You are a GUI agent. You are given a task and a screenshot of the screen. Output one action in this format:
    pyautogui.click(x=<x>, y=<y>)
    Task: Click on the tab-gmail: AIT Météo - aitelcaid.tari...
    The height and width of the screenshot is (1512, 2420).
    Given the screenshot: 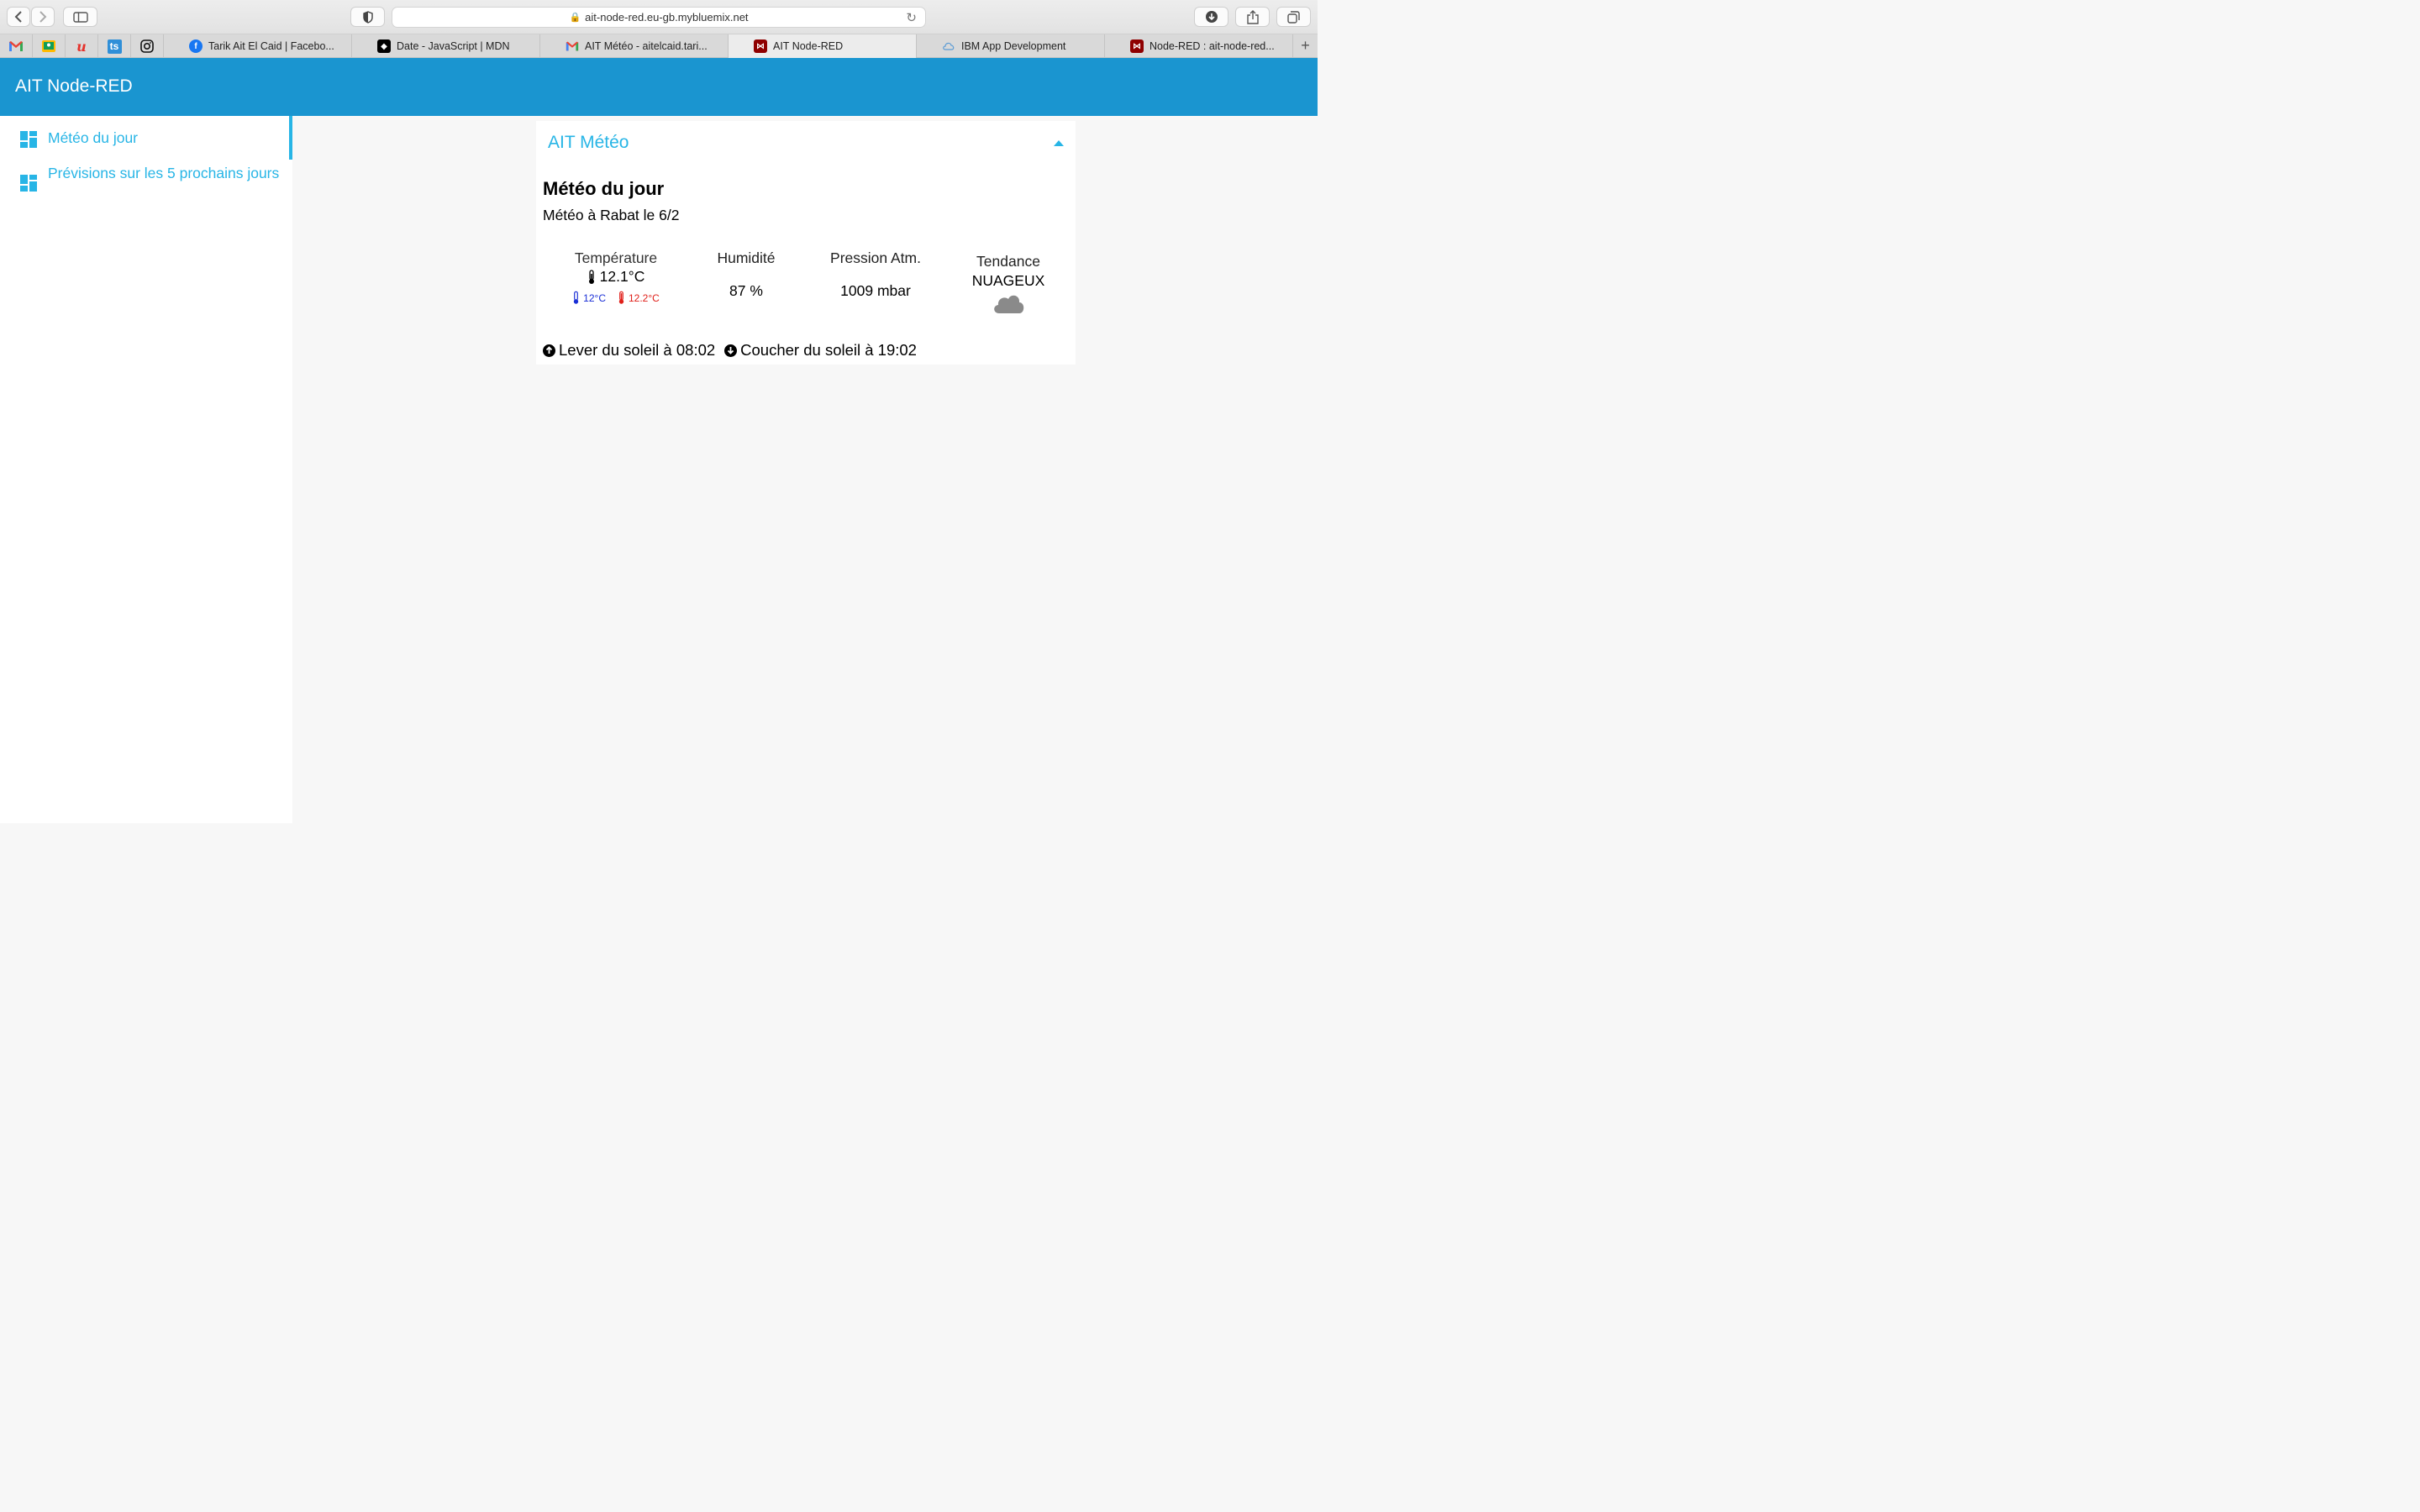 What is the action you would take?
    pyautogui.click(x=634, y=46)
    